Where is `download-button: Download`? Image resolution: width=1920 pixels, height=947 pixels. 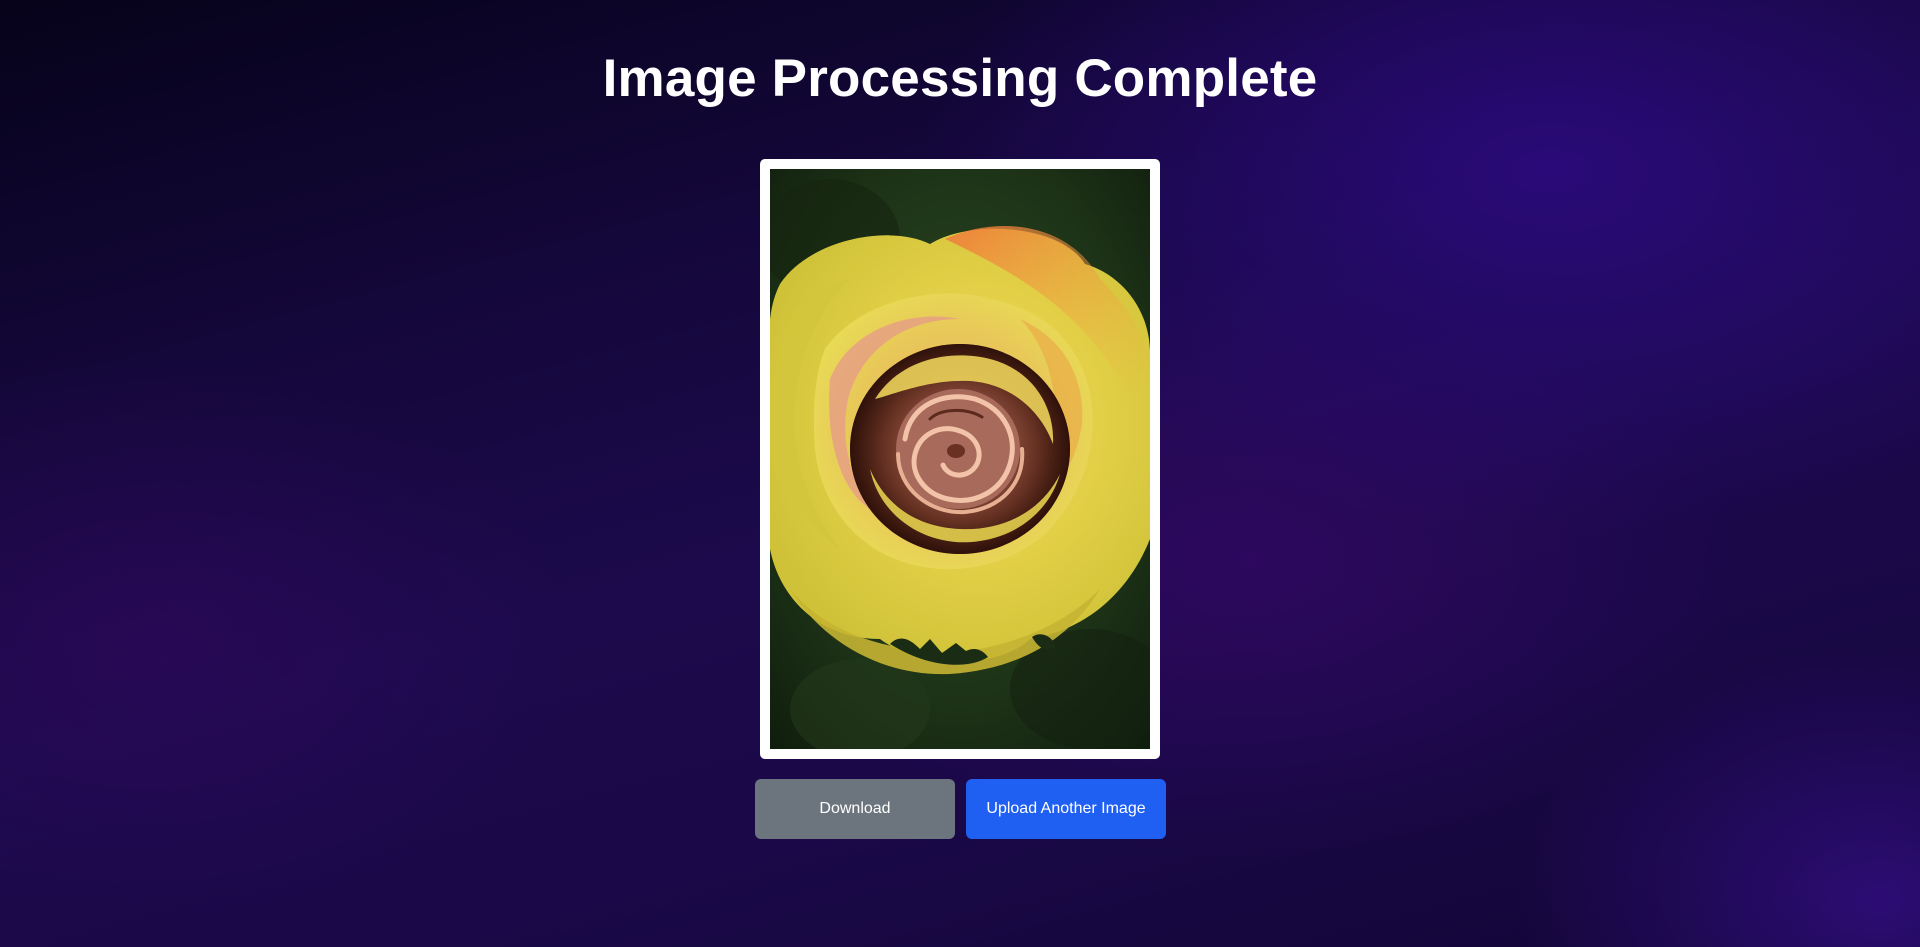
download-button: Download is located at coordinates (855, 809).